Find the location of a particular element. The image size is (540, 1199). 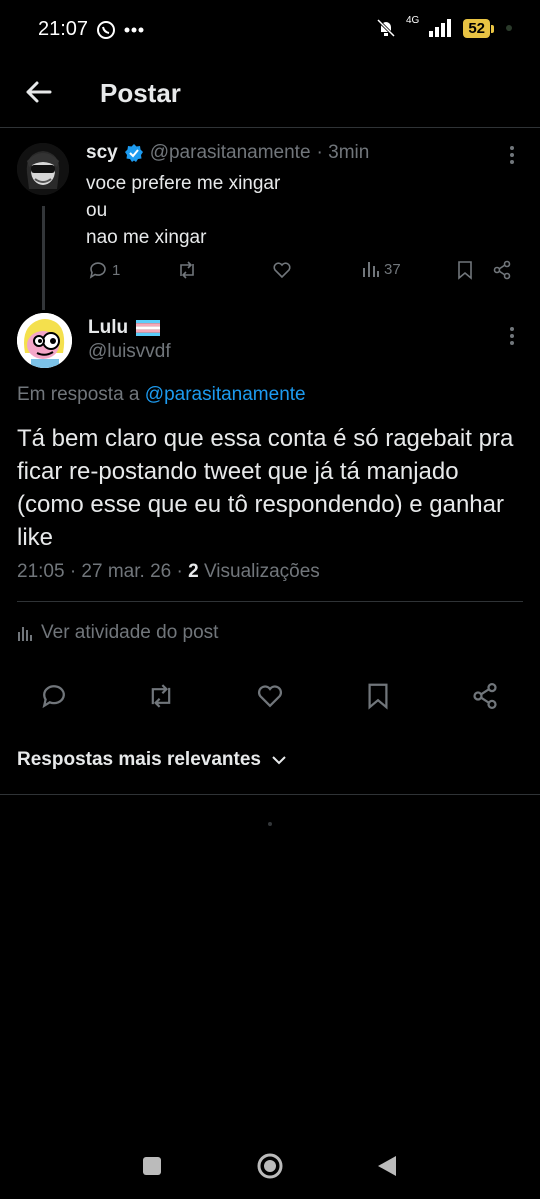

reply-prefix: Em resposta a is located at coordinates (78, 394).